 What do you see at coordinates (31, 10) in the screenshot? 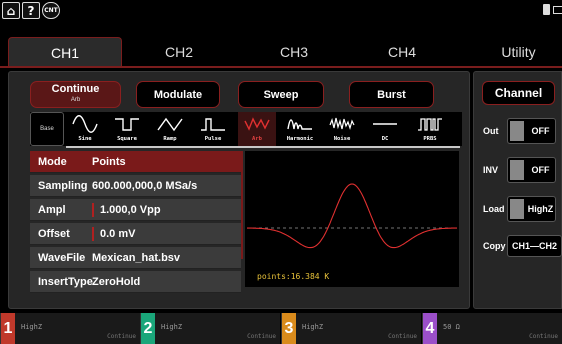
I see `help-icon: ?` at bounding box center [31, 10].